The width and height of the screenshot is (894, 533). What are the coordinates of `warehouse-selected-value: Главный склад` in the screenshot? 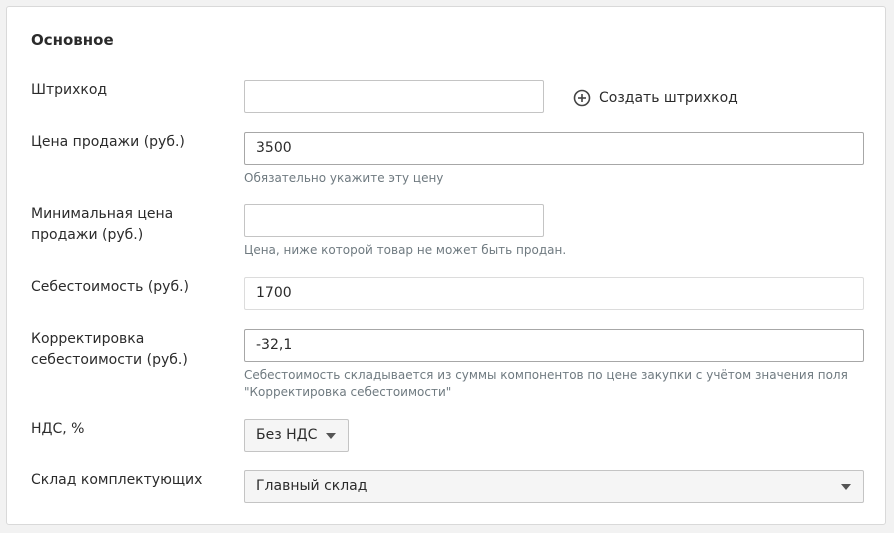 It's located at (312, 486).